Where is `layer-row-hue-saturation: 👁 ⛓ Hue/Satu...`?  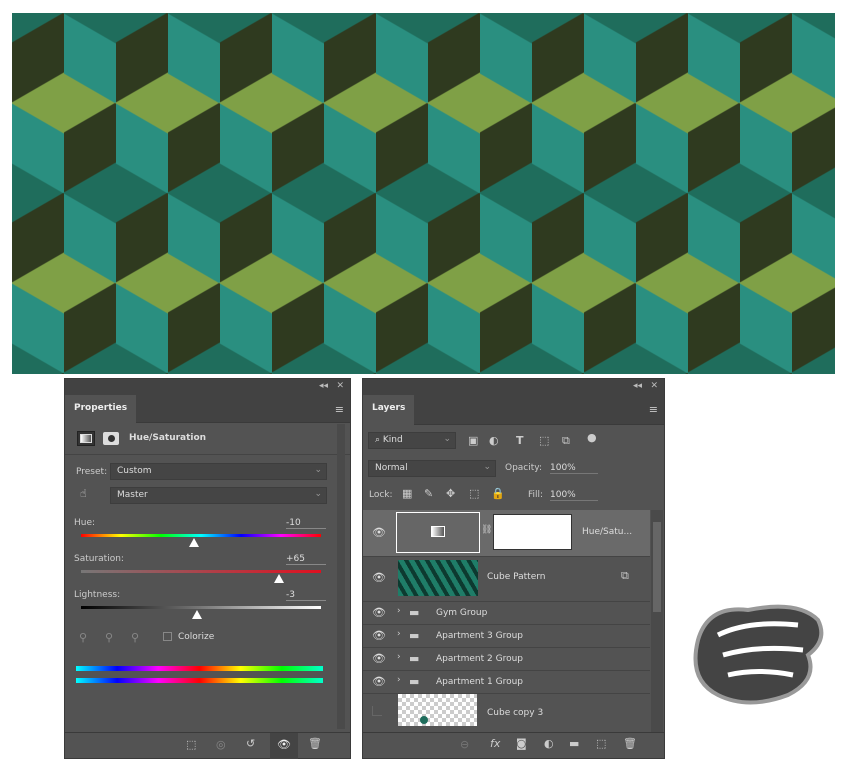 layer-row-hue-saturation: 👁 ⛓ Hue/Satu... is located at coordinates (506, 533).